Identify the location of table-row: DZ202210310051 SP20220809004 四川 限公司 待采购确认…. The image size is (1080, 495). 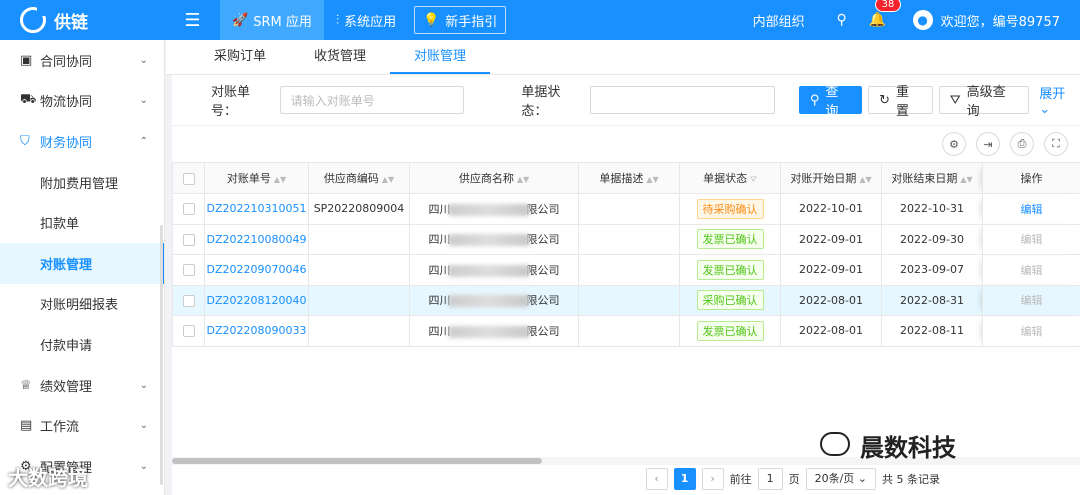
(626, 209).